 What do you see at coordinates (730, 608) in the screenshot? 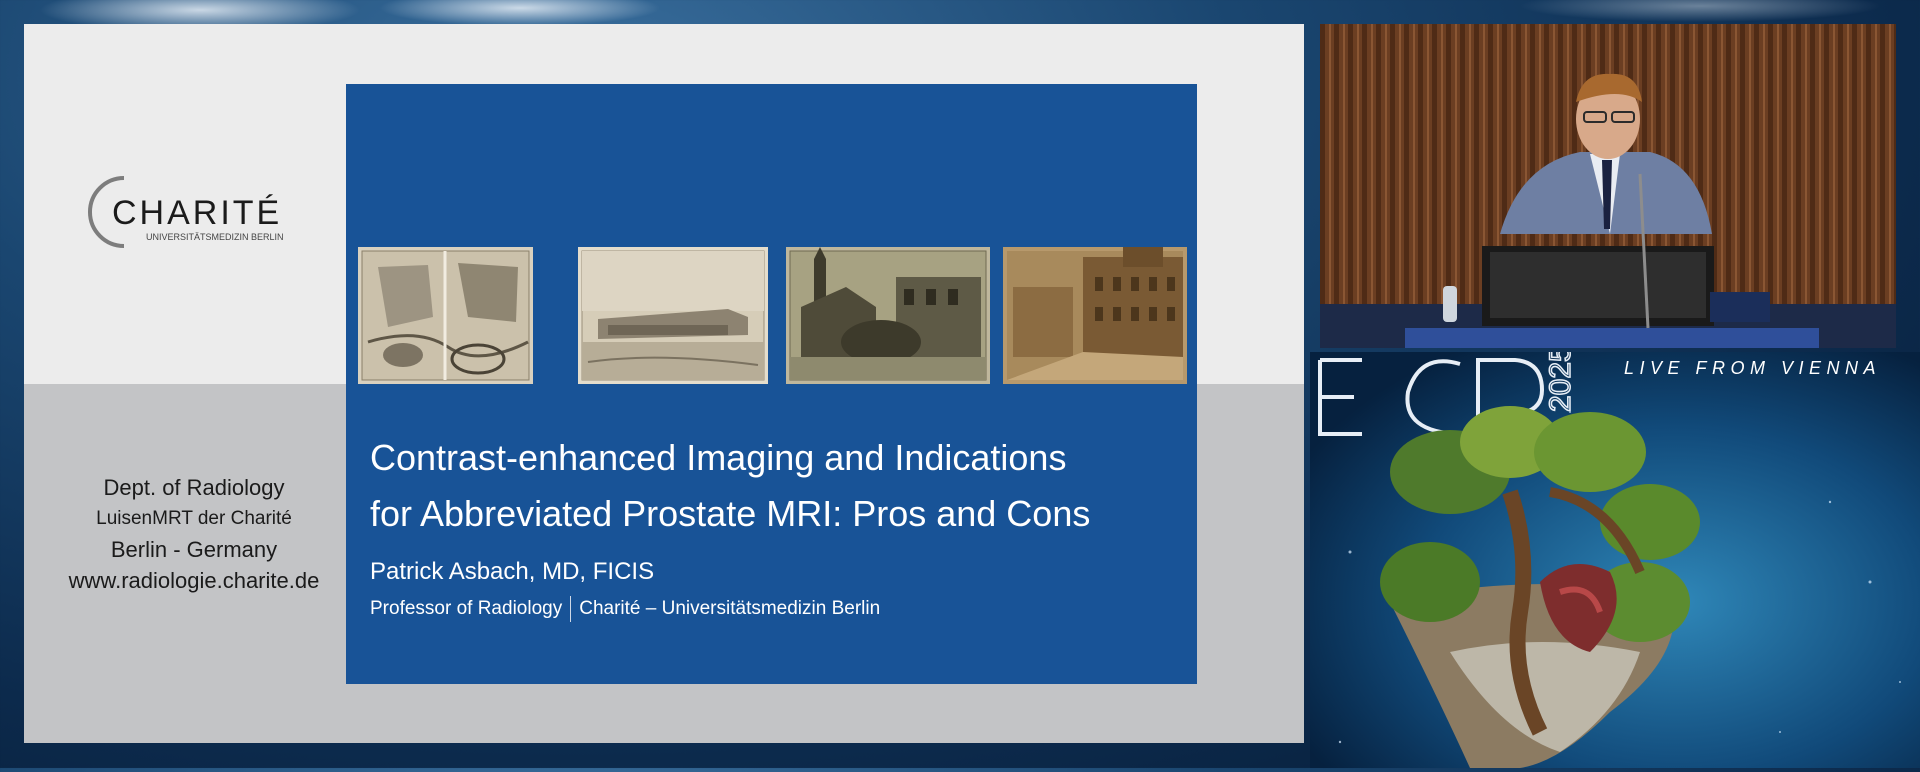
I see `author-institution: Charité – Universitätsmedizin Berlin` at bounding box center [730, 608].